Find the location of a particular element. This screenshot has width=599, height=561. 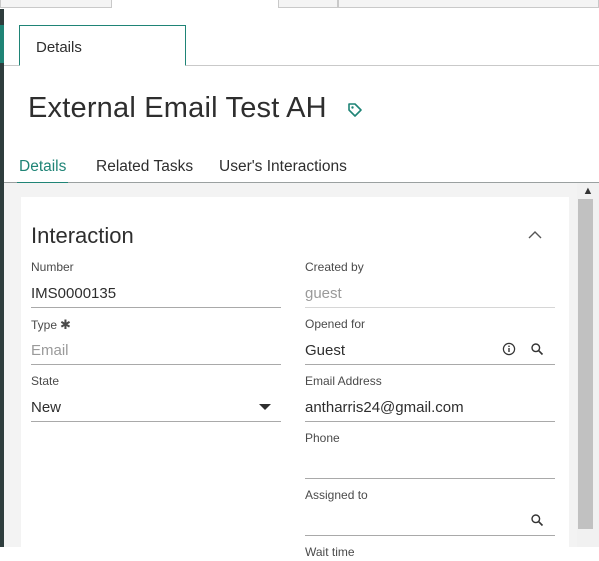

scrollbar-thumb is located at coordinates (585, 364).